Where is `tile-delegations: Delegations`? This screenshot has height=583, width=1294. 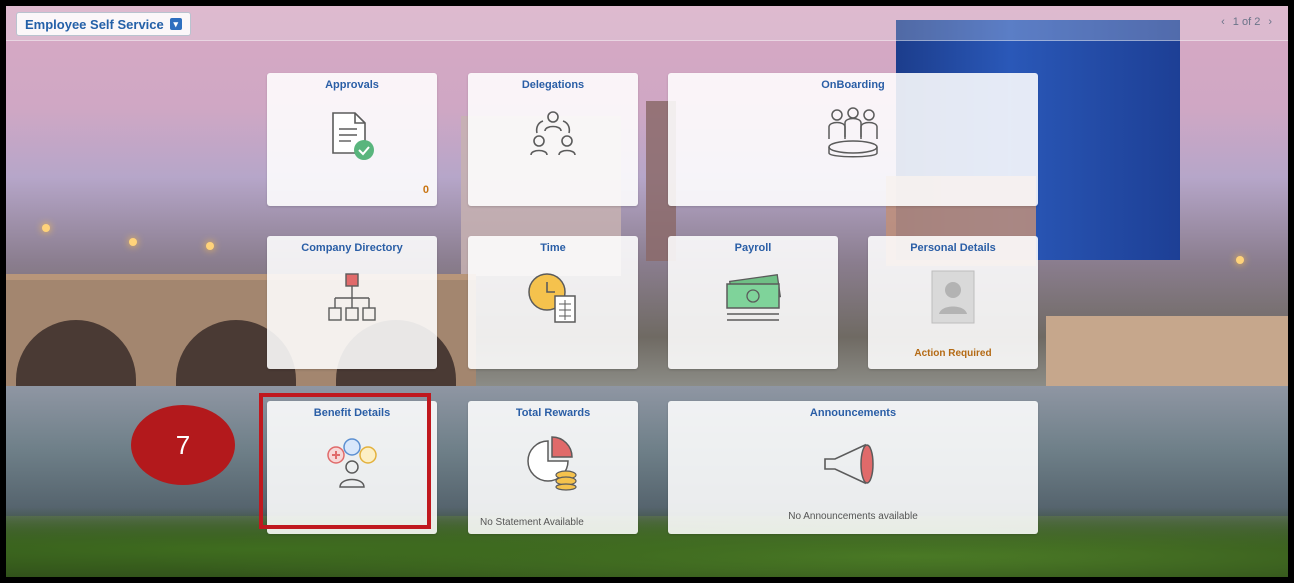
tile-delegations: Delegations is located at coordinates (553, 139).